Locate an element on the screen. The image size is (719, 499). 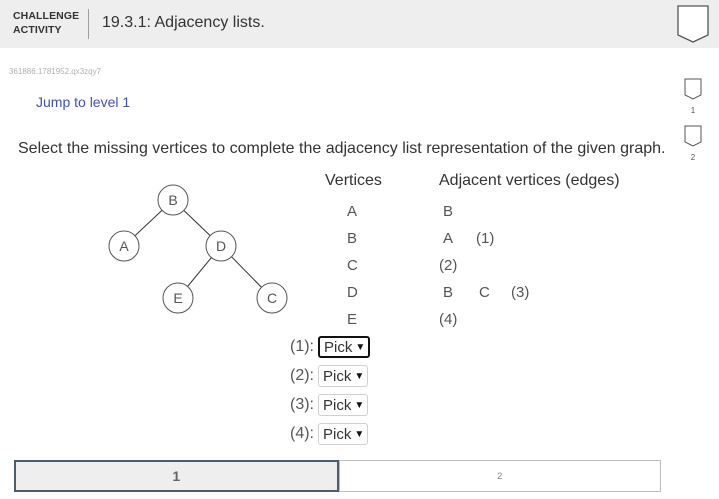
level-1-button: 1 is located at coordinates (176, 476).